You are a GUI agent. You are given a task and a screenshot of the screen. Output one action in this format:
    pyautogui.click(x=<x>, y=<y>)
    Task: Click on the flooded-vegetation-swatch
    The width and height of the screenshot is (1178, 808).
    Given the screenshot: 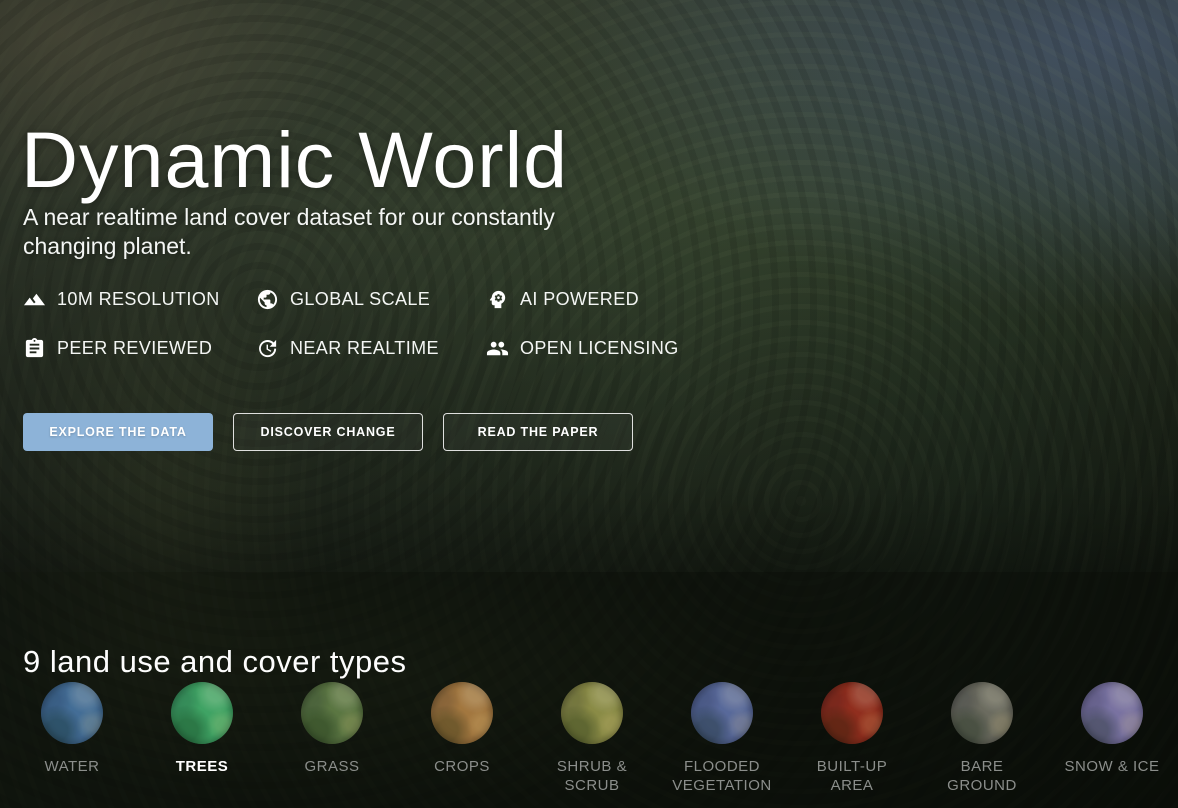 What is the action you would take?
    pyautogui.click(x=722, y=713)
    